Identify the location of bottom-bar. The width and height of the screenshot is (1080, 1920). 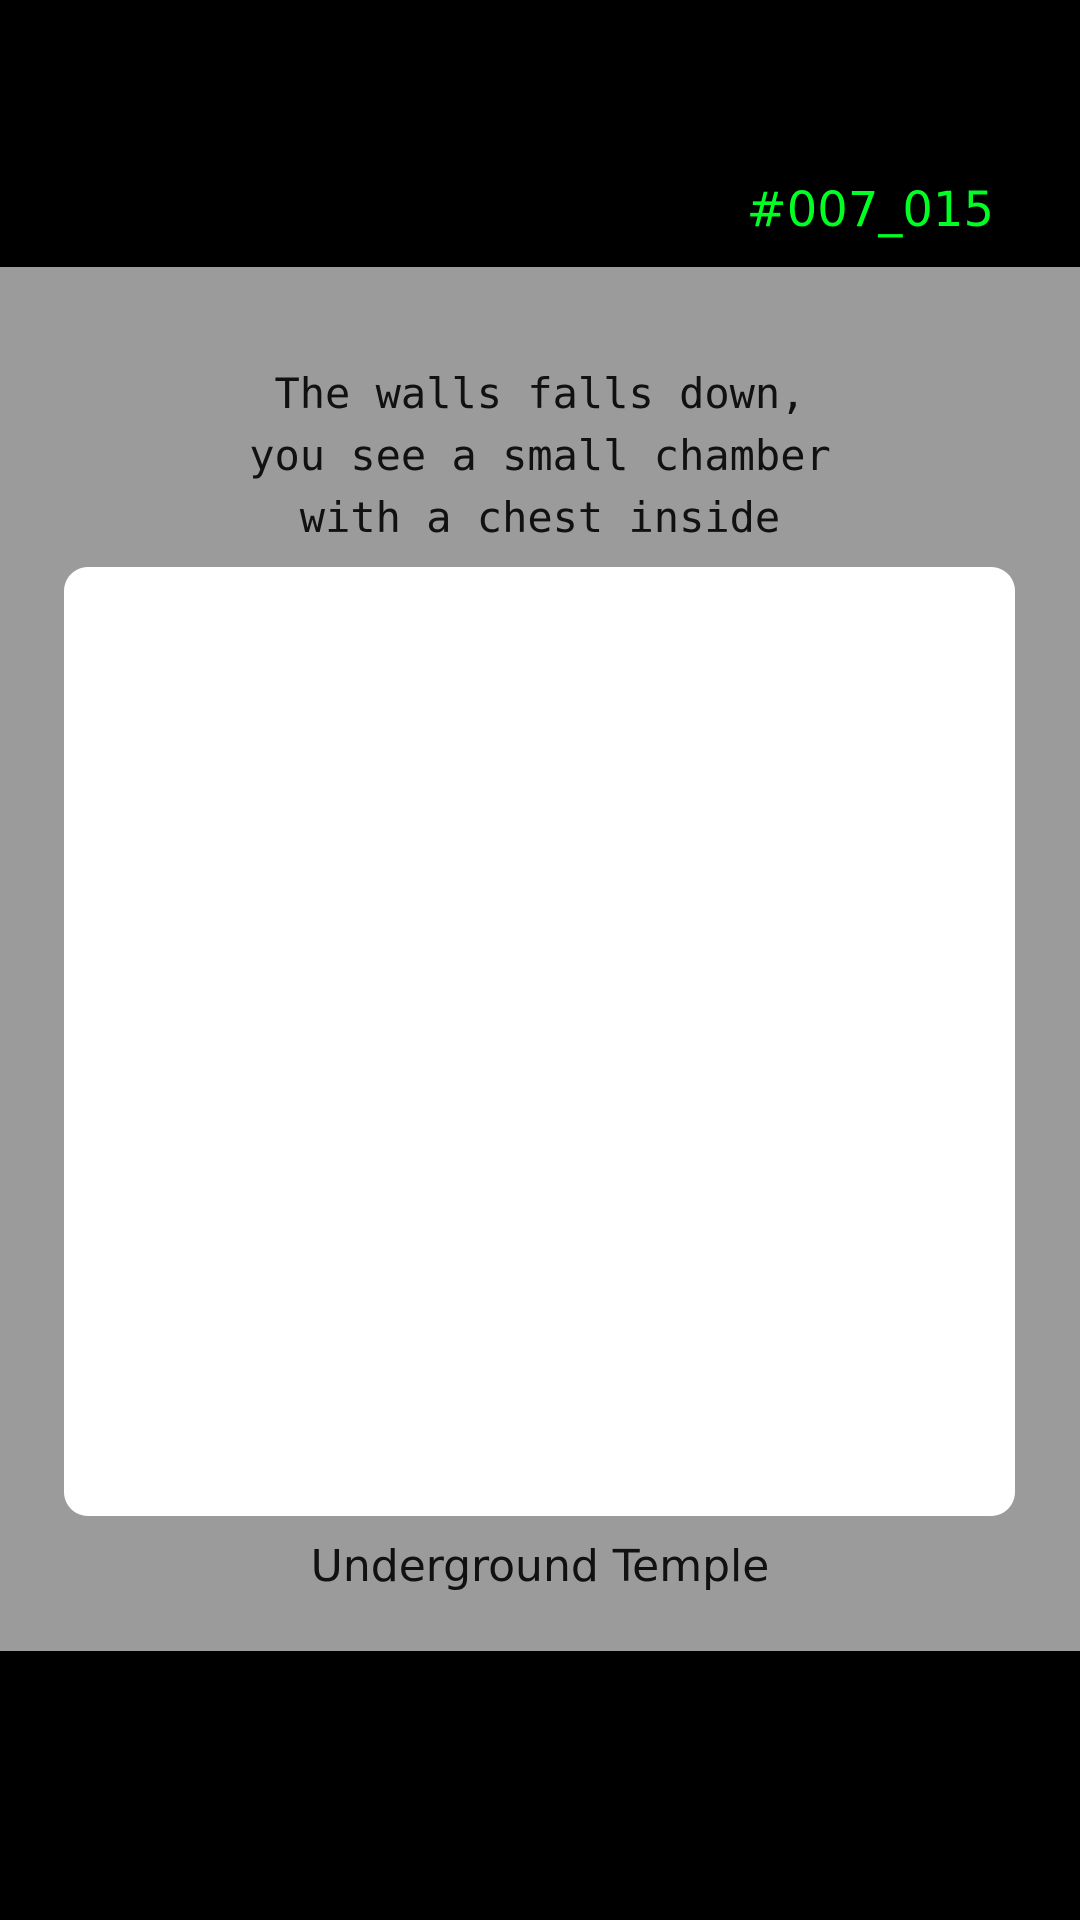
(540, 1785).